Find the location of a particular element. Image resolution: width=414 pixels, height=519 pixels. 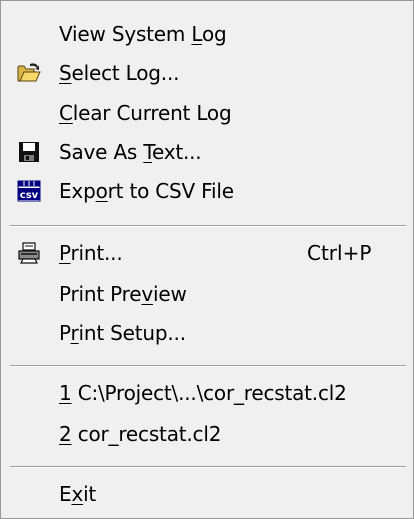

menu-item-exit: Exit is located at coordinates (206, 494).